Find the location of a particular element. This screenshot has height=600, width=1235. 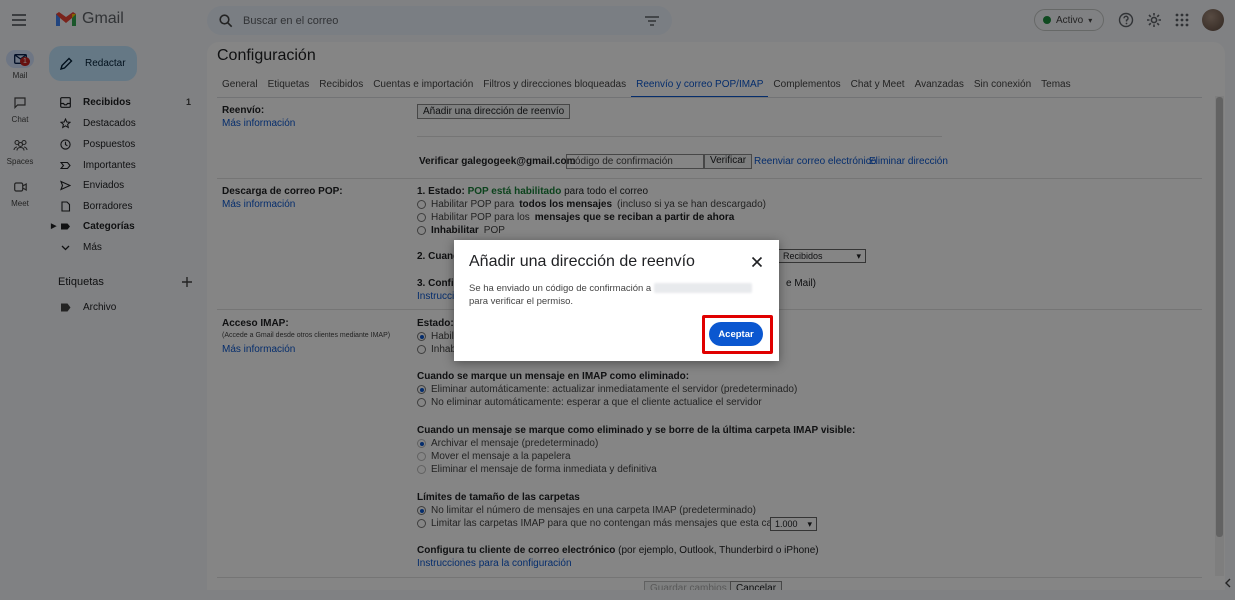

dialog-message-suffix: para verificar el permiso. is located at coordinates (521, 301).